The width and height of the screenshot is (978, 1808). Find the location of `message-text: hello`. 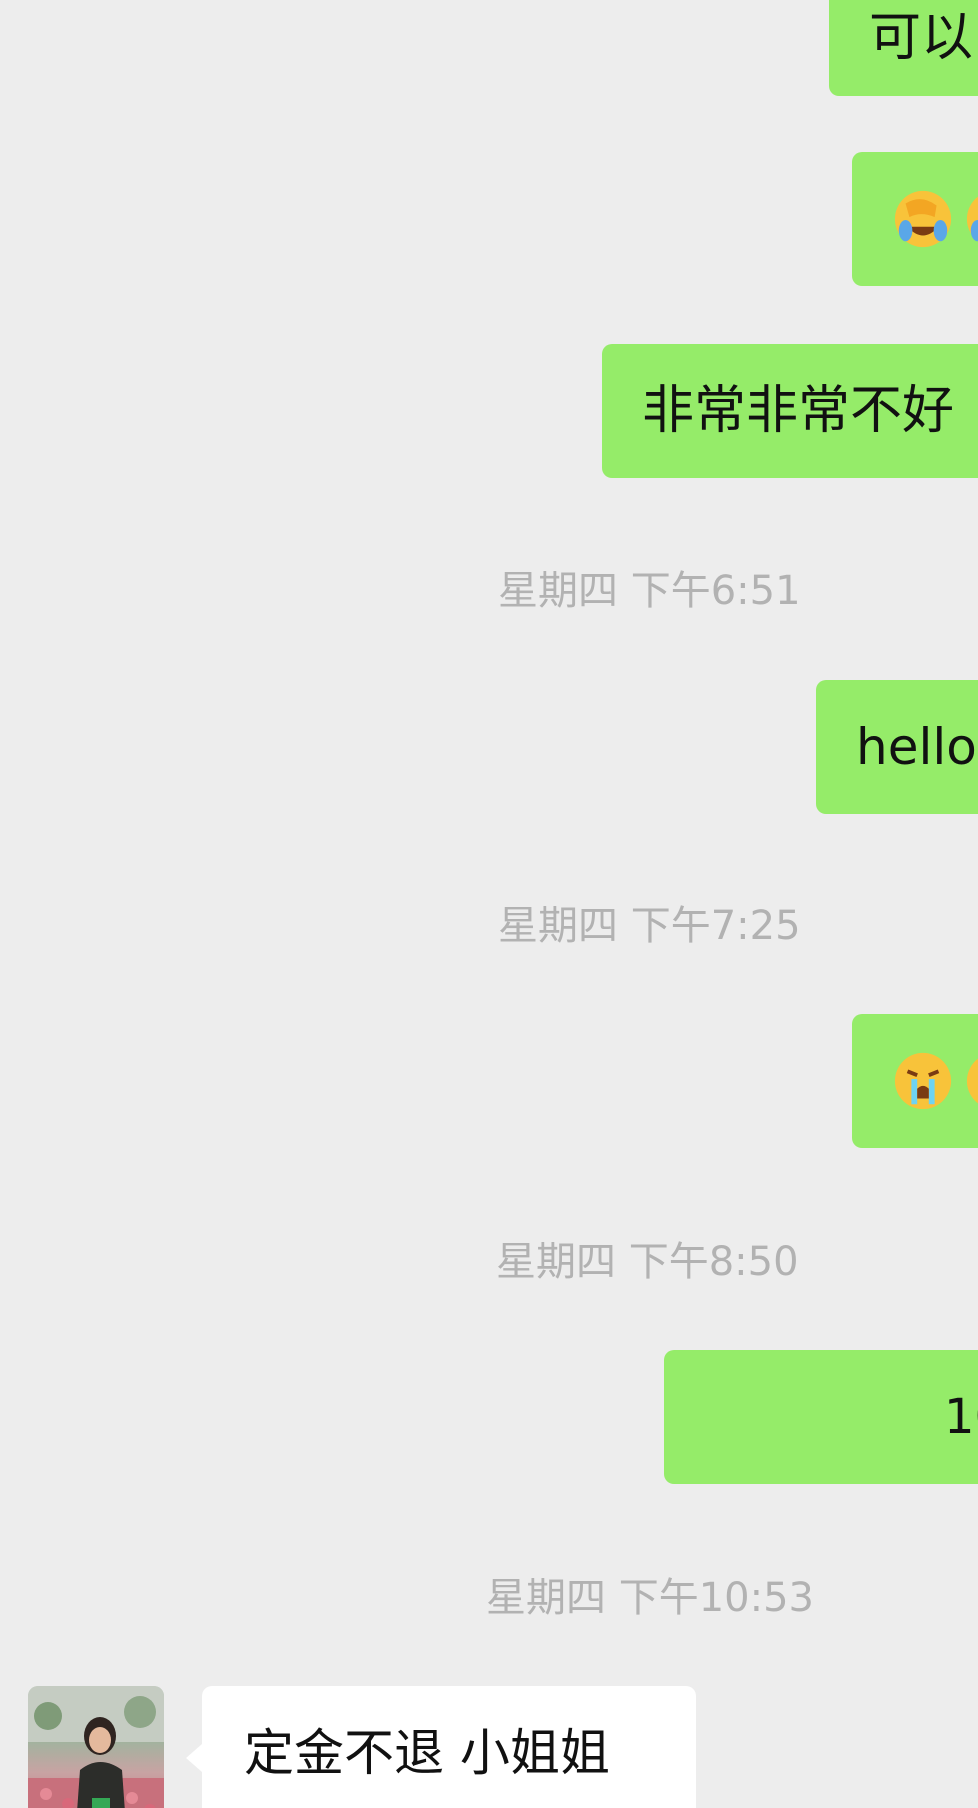

message-text: hello is located at coordinates (916, 747).